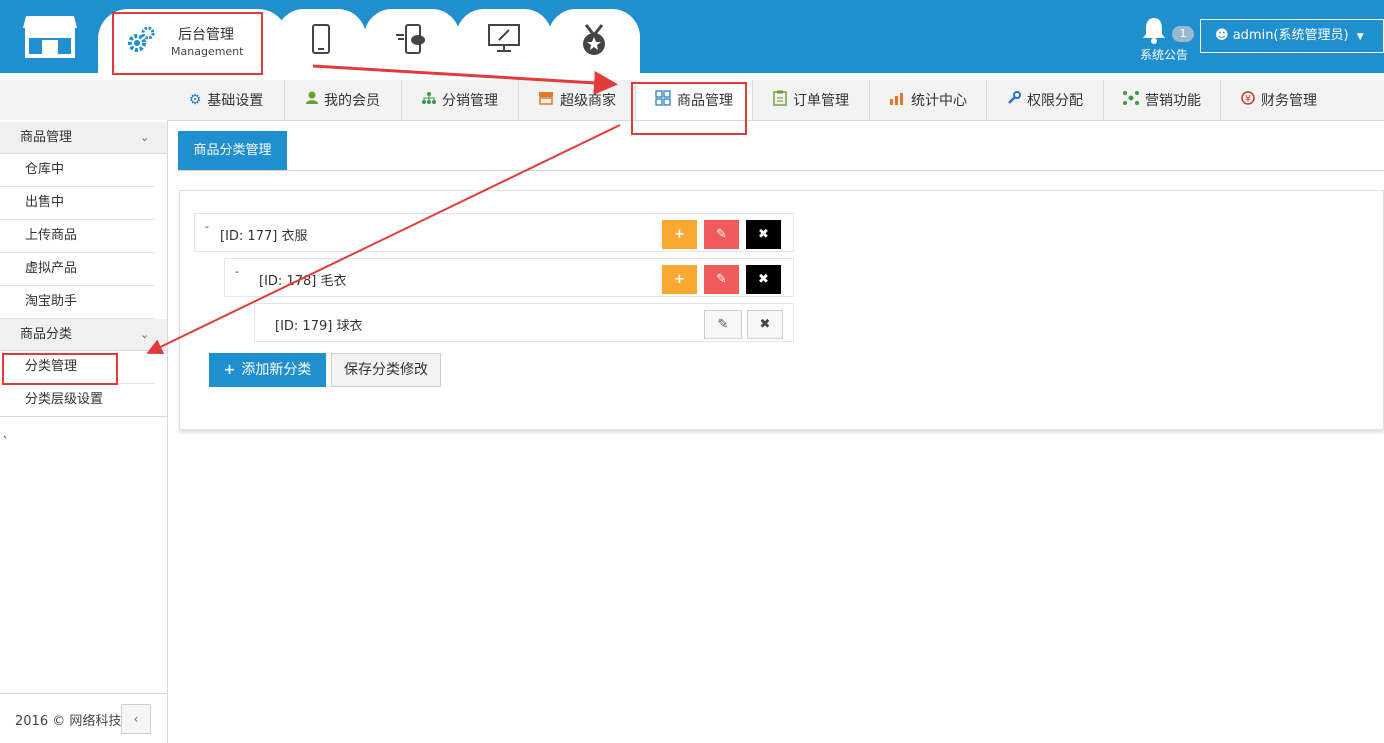 The height and width of the screenshot is (743, 1384). I want to click on nav-item-statistics: 统计中心, so click(928, 100).